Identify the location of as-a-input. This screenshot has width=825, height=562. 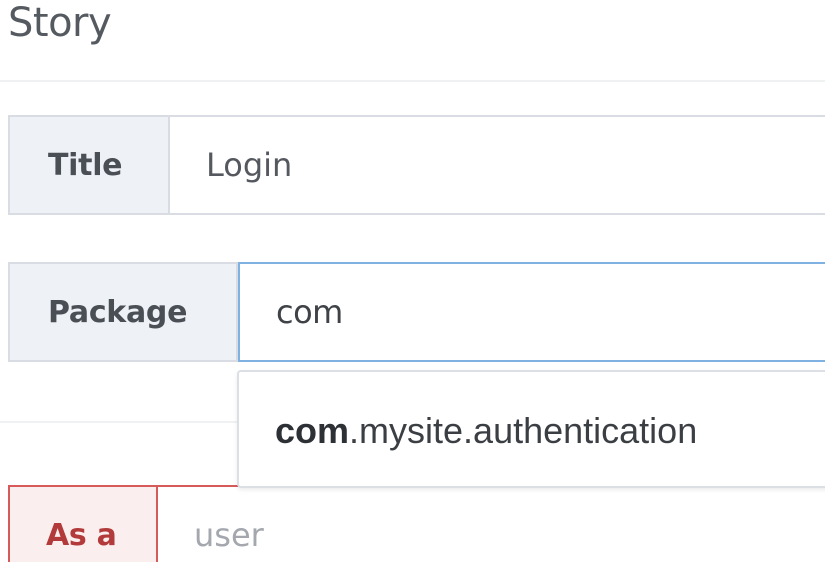
(491, 523).